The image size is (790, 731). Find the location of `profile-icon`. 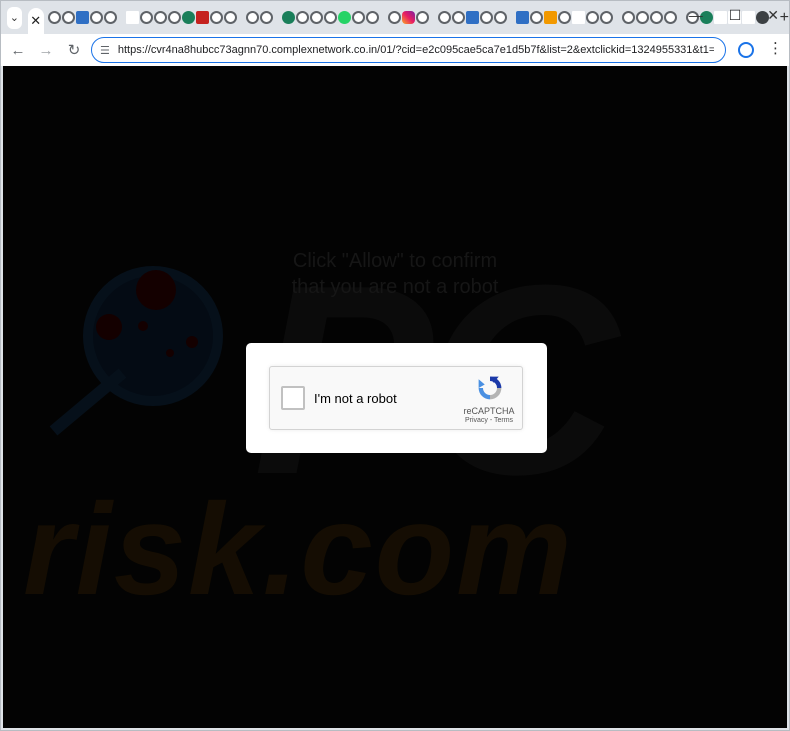

profile-icon is located at coordinates (746, 50).